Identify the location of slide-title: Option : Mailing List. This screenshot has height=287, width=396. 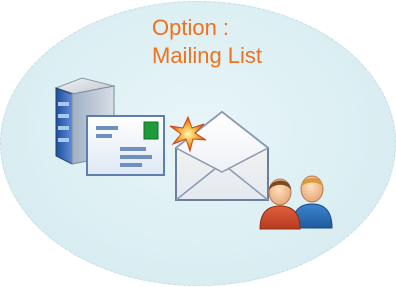
(207, 42).